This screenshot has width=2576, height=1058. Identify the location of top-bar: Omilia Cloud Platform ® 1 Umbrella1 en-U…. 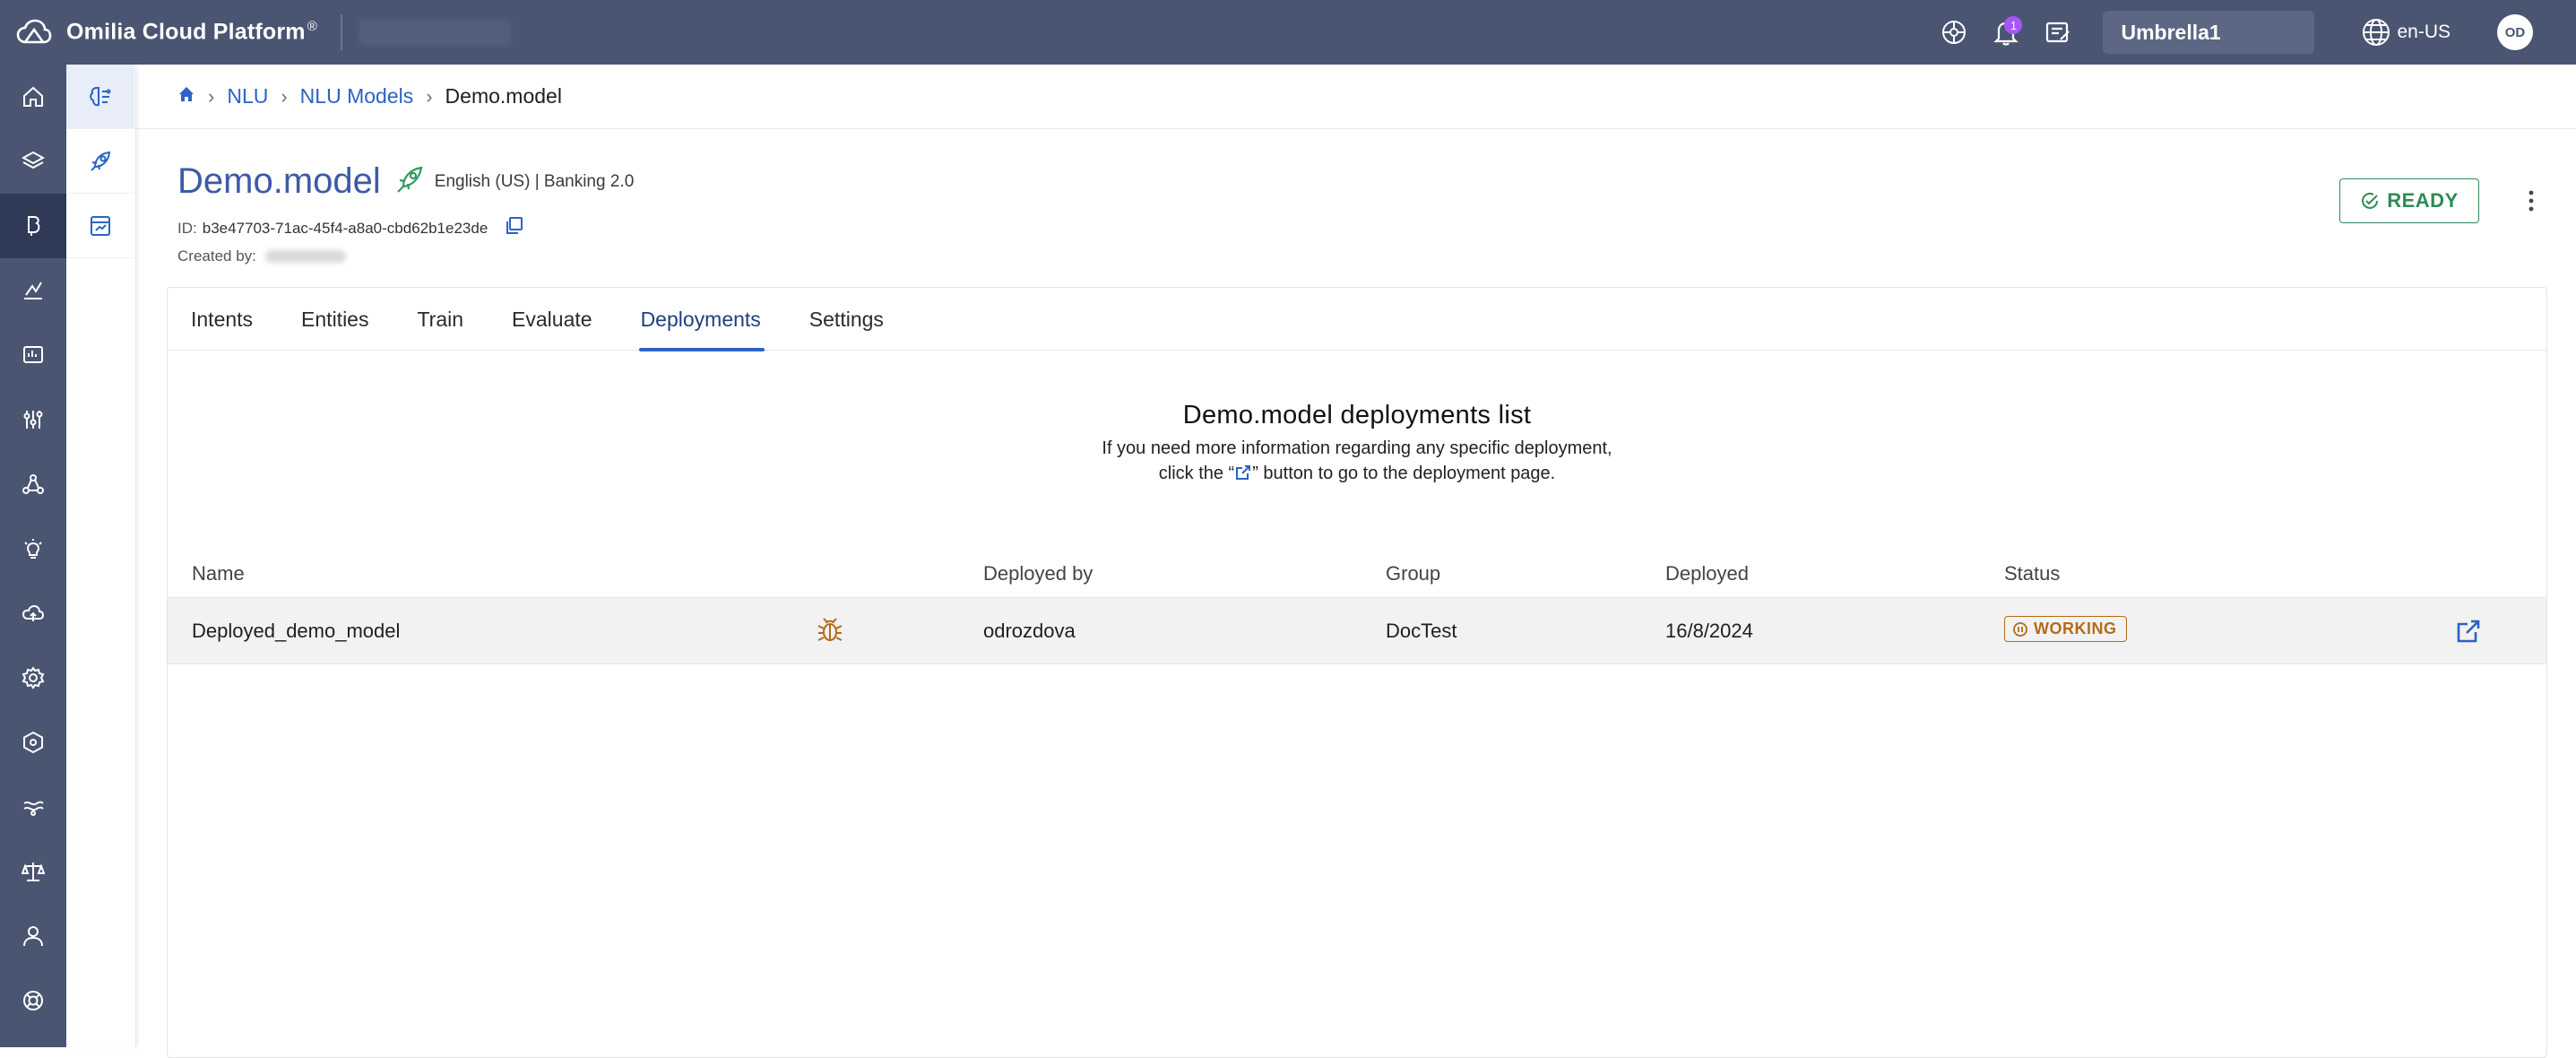
(1288, 32).